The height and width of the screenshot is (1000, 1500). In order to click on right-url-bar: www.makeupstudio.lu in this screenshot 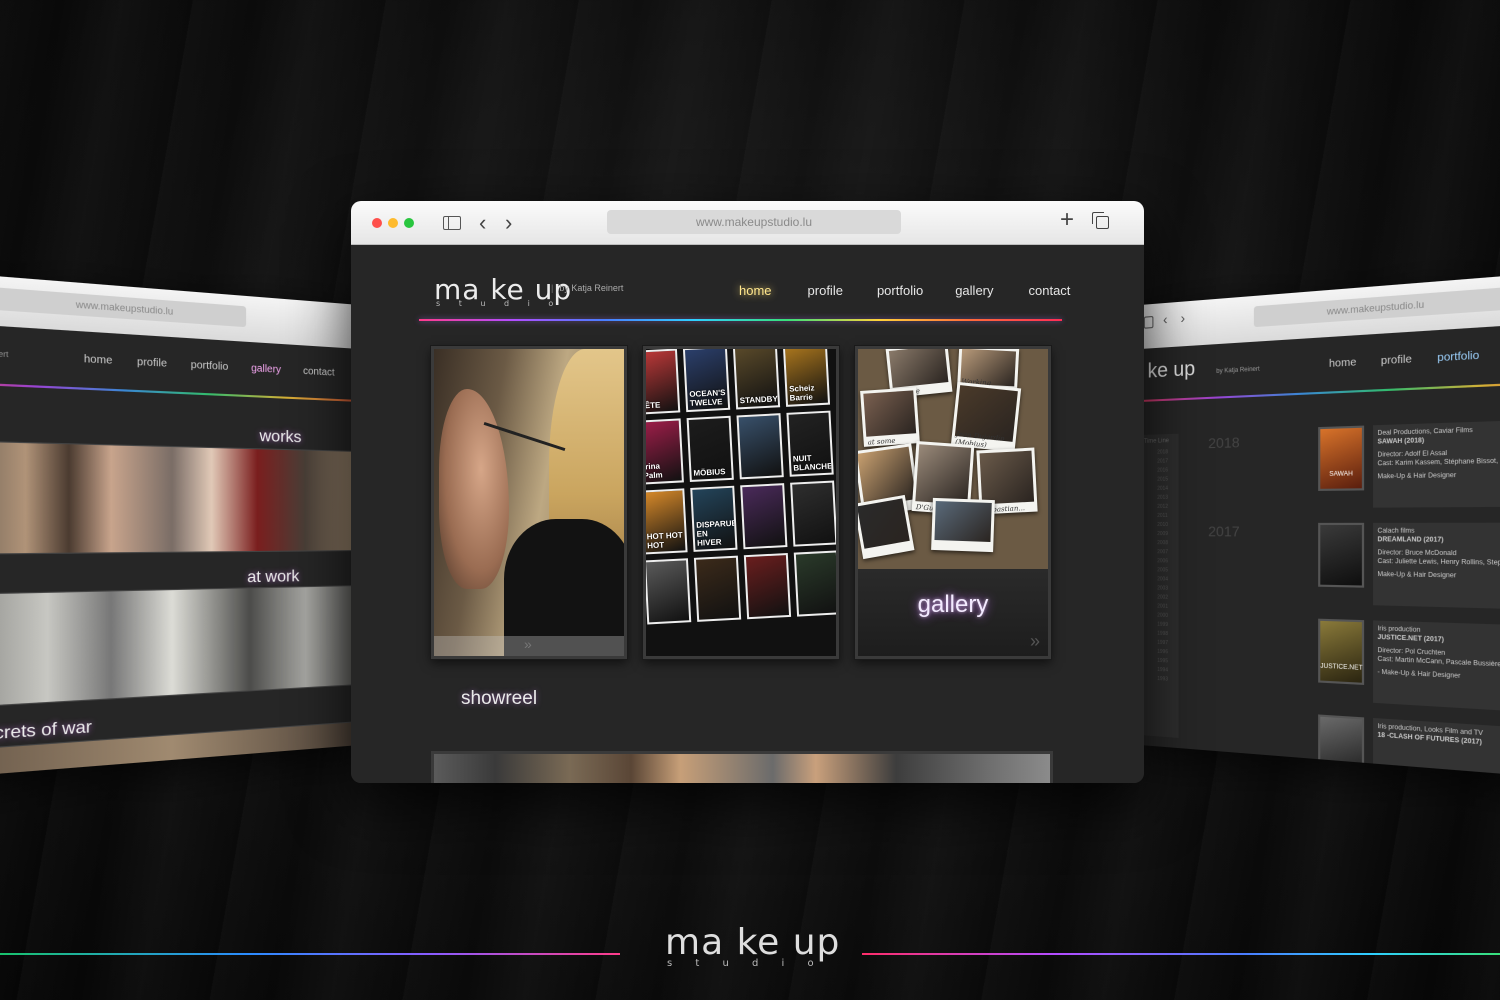, I will do `click(1376, 307)`.